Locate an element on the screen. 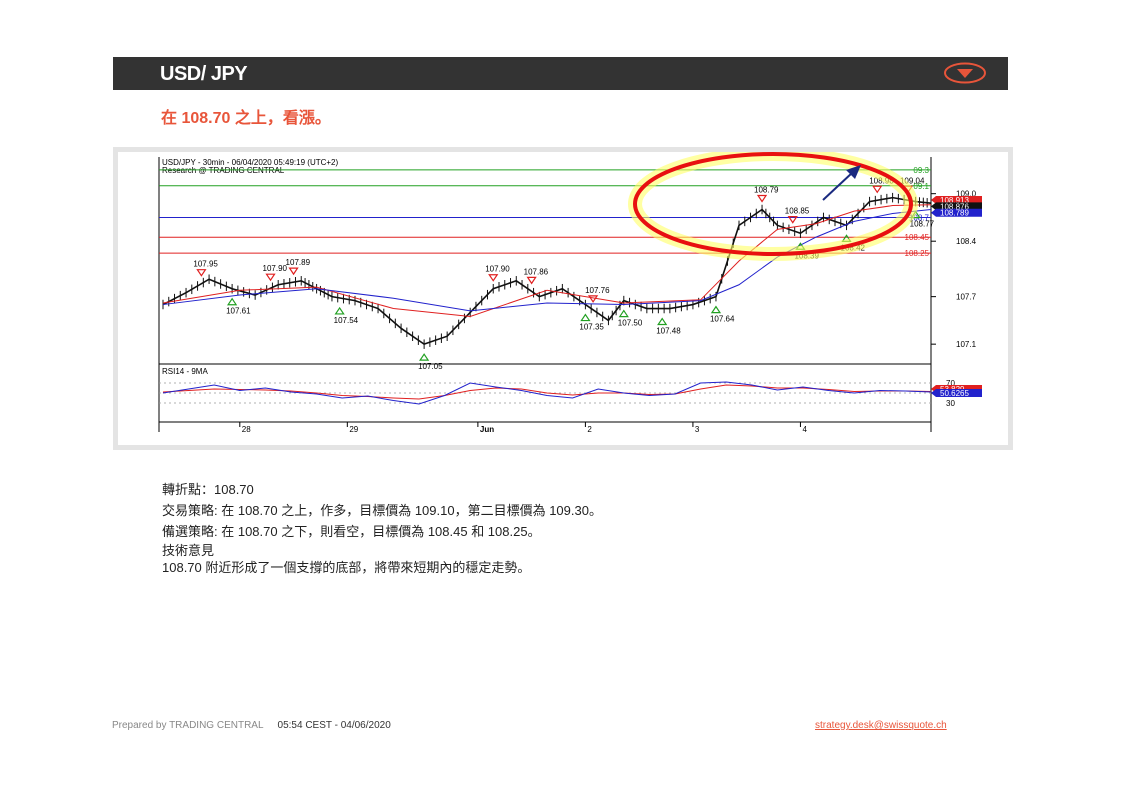 The image size is (1122, 794). x-tick-label: 4 is located at coordinates (804, 429).